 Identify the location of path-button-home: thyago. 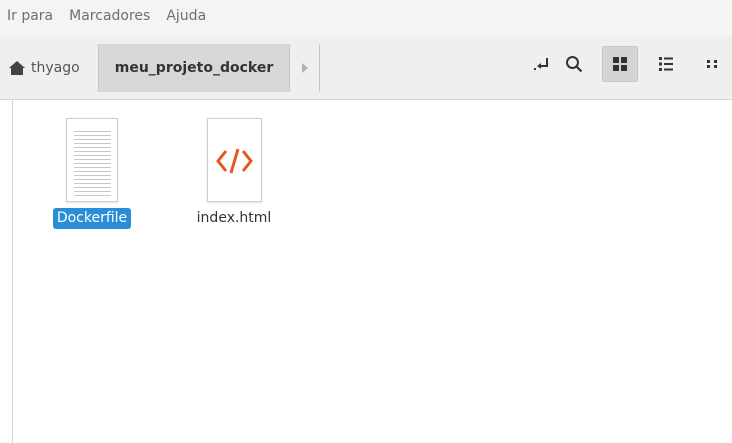
(49, 68).